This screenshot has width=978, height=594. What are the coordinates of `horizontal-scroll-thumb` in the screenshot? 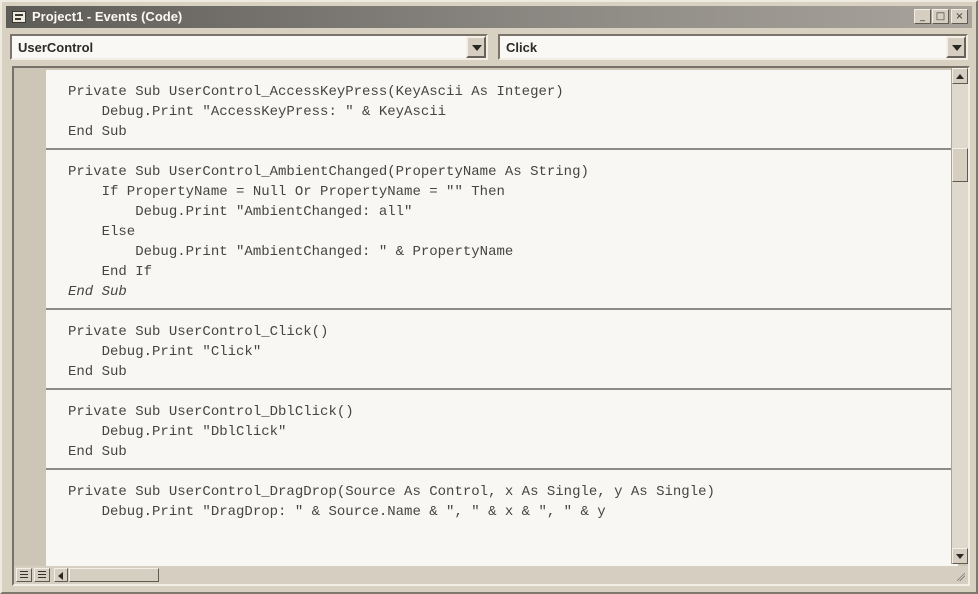 It's located at (114, 575).